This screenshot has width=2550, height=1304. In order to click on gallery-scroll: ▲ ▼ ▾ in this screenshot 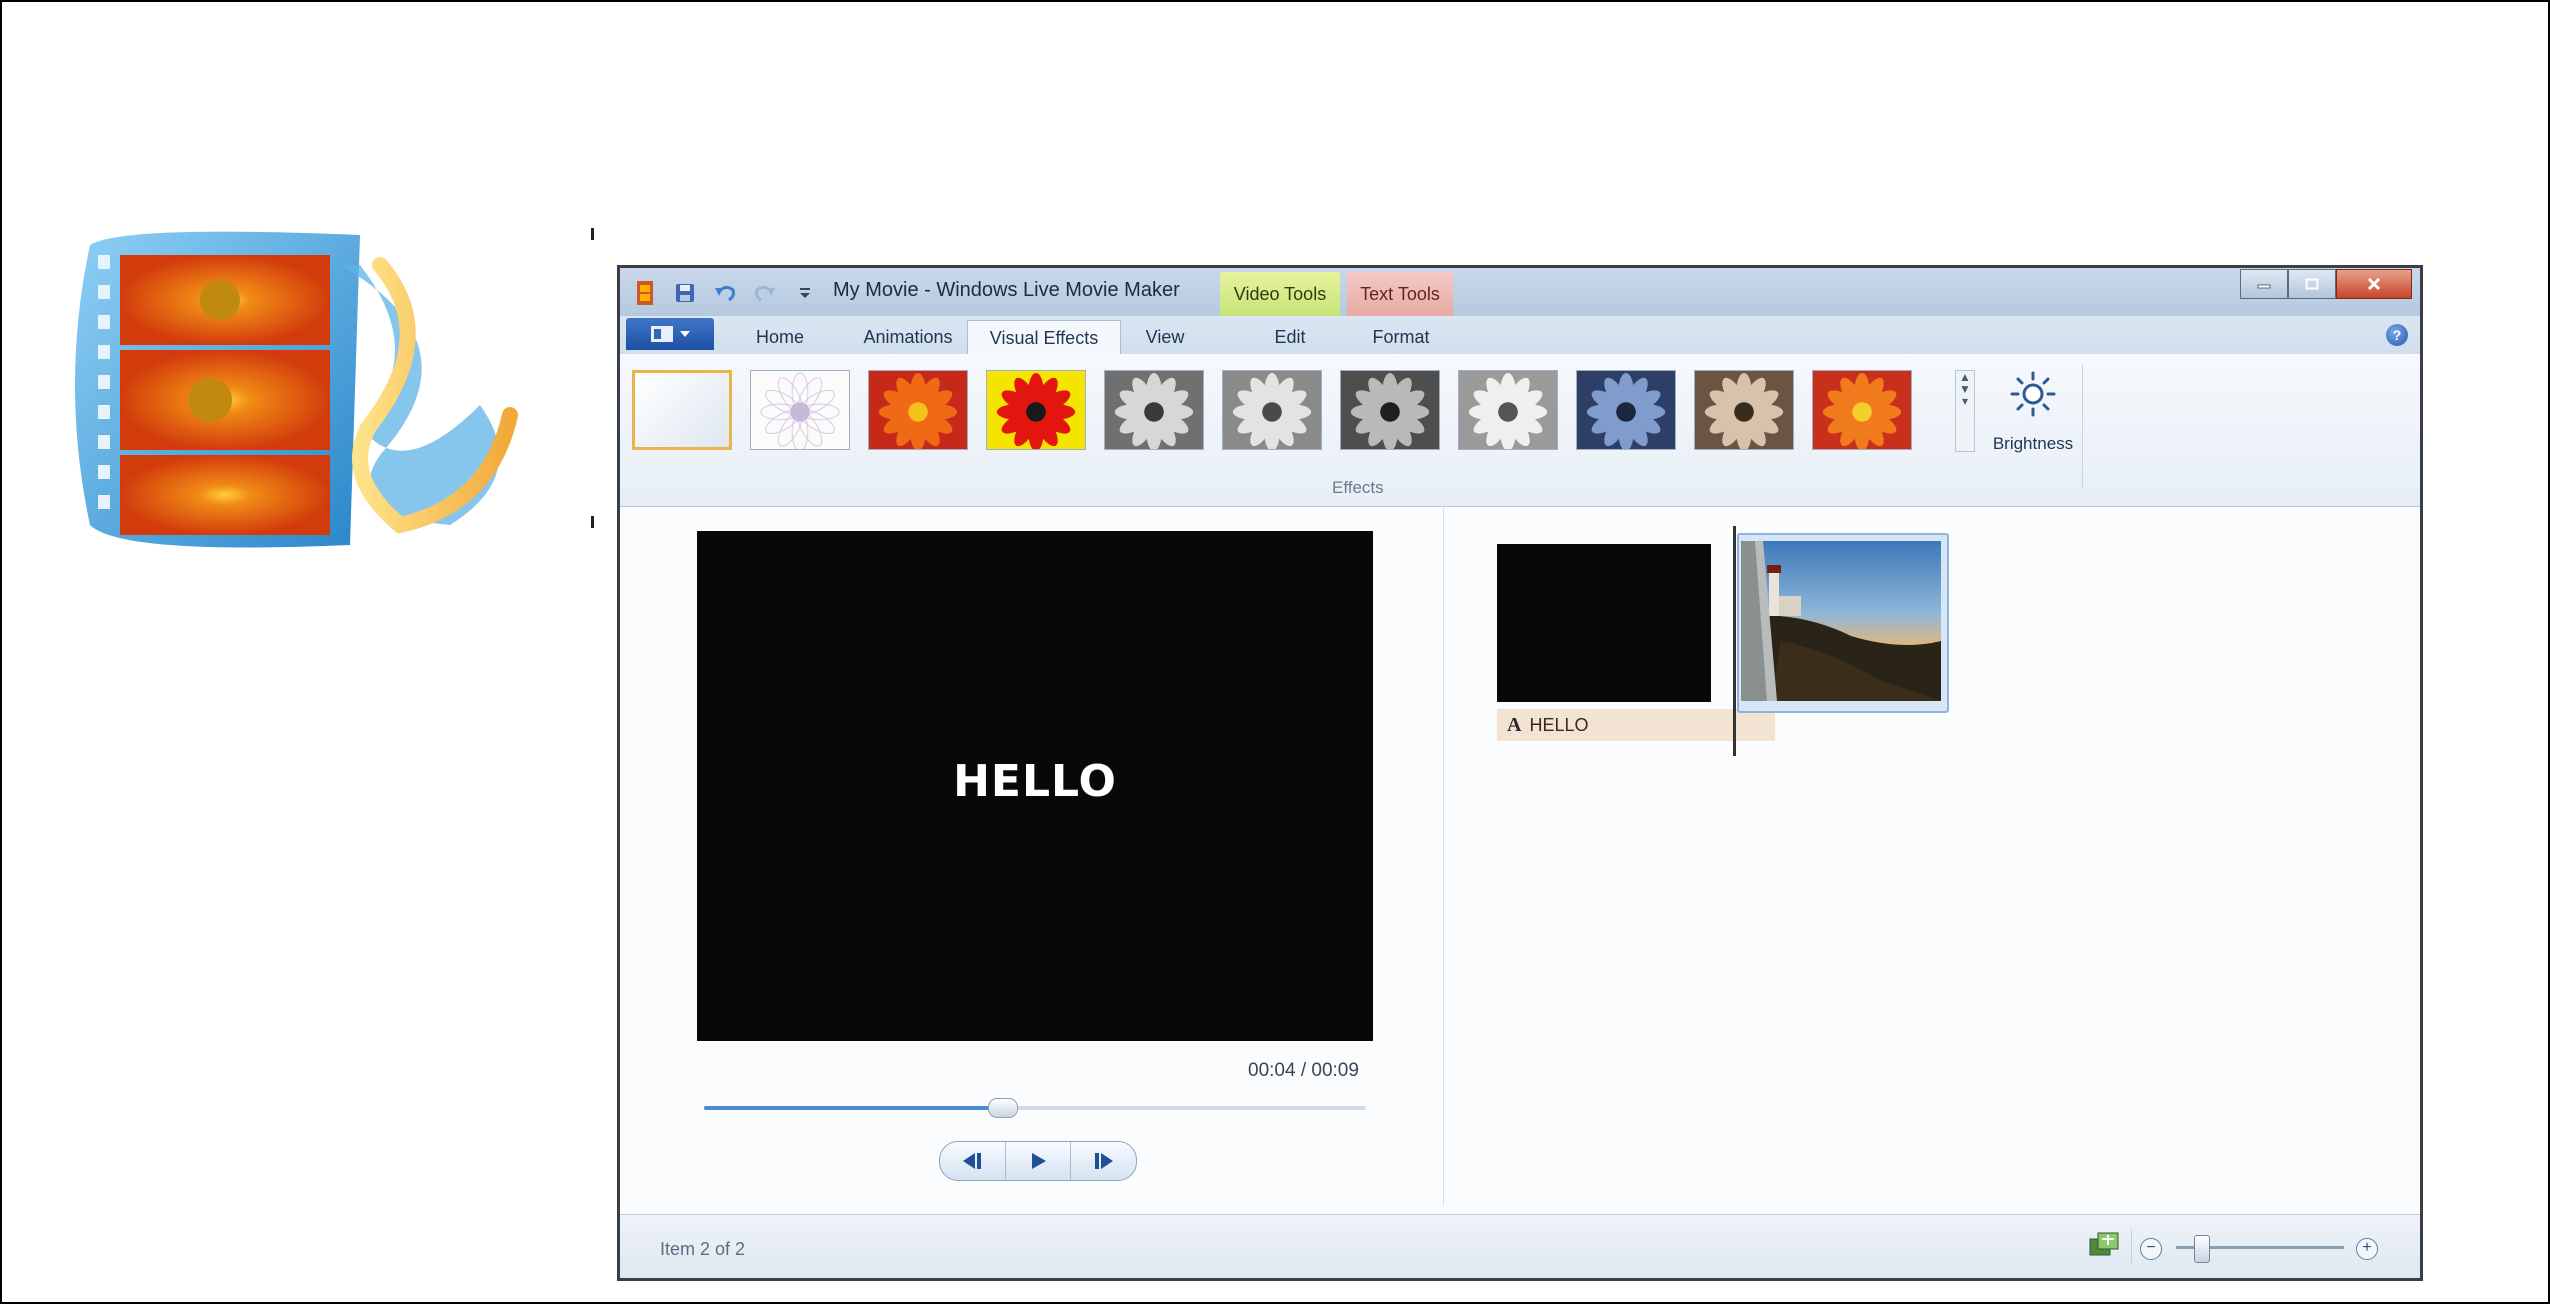, I will do `click(1965, 411)`.